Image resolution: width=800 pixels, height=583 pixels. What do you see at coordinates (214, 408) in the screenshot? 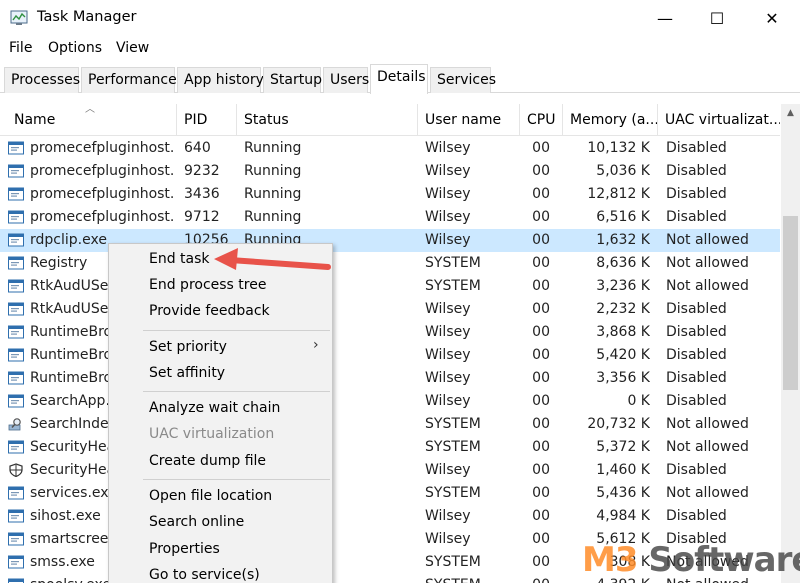
I see `menu-analyze-wait-chain: Analyze wait chain` at bounding box center [214, 408].